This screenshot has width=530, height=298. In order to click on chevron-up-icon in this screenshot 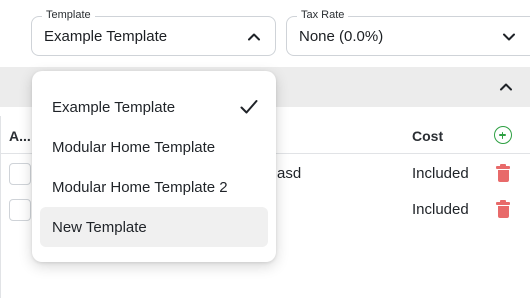, I will do `click(254, 37)`.